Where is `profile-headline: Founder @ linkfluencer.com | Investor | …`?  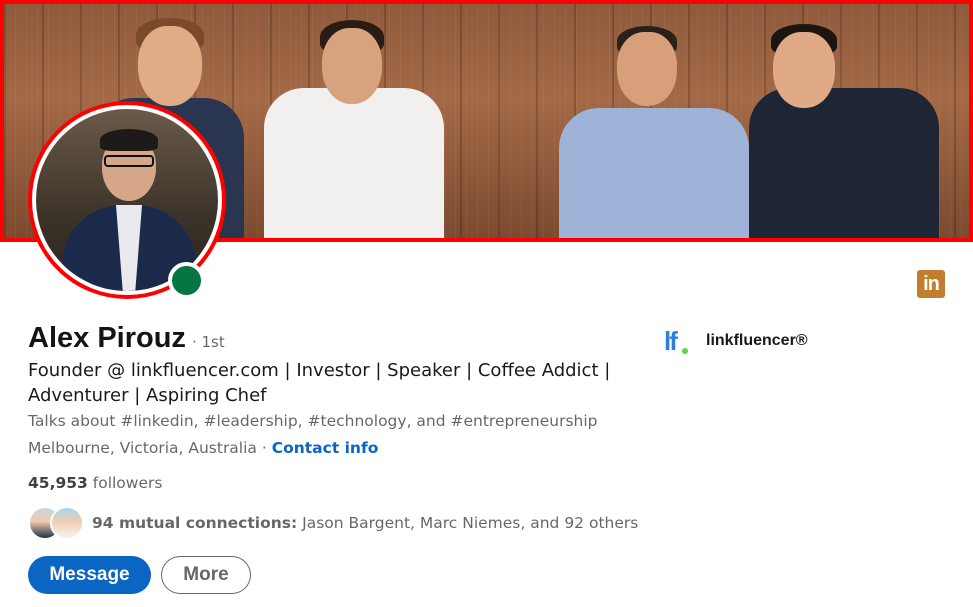 profile-headline: Founder @ linkfluencer.com | Investor | … is located at coordinates (319, 383).